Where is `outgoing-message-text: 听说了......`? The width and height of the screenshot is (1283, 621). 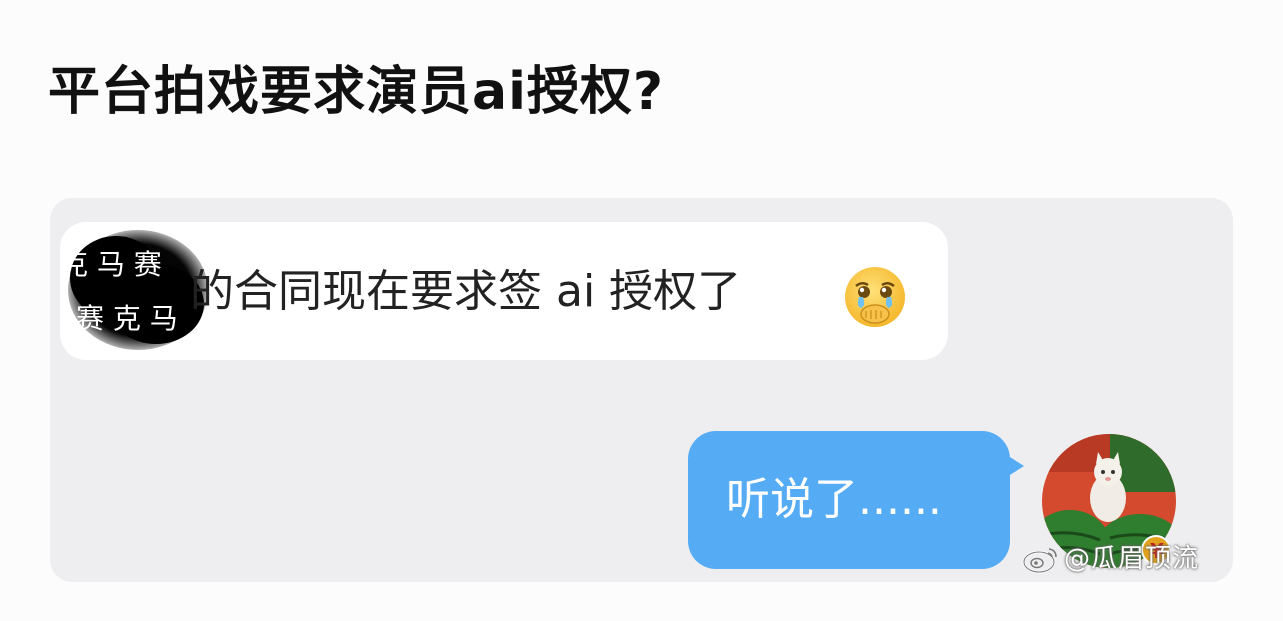 outgoing-message-text: 听说了...... is located at coordinates (834, 499).